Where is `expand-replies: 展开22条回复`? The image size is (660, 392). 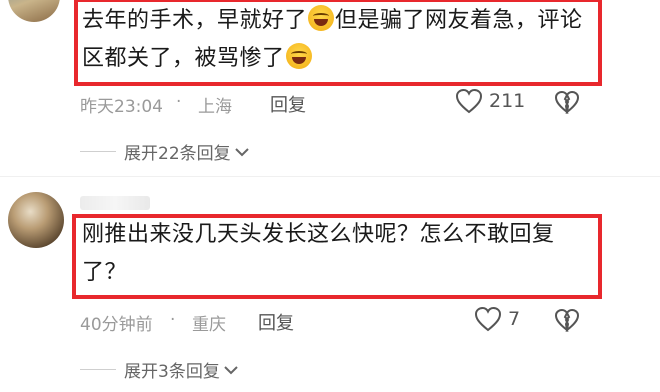 expand-replies: 展开22条回复 is located at coordinates (165, 151).